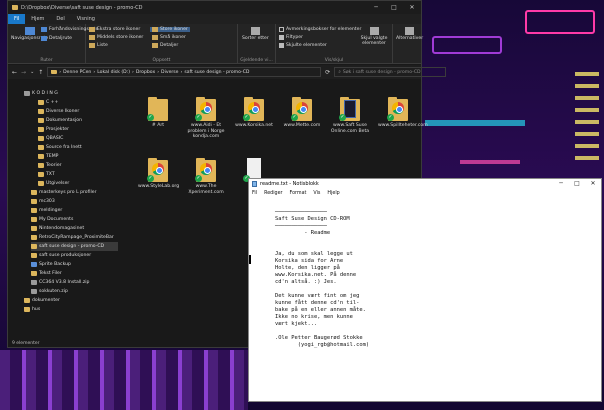 This screenshot has height=410, width=604. Describe the element at coordinates (53, 183) in the screenshot. I see `nav-item-utgivelser: Utgivelser` at that location.